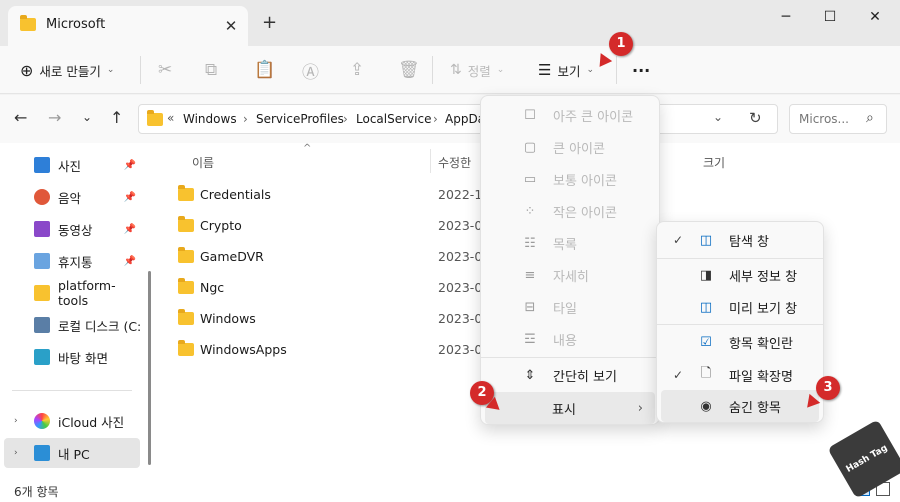  What do you see at coordinates (211, 70) in the screenshot?
I see `copy-icon: ⧉` at bounding box center [211, 70].